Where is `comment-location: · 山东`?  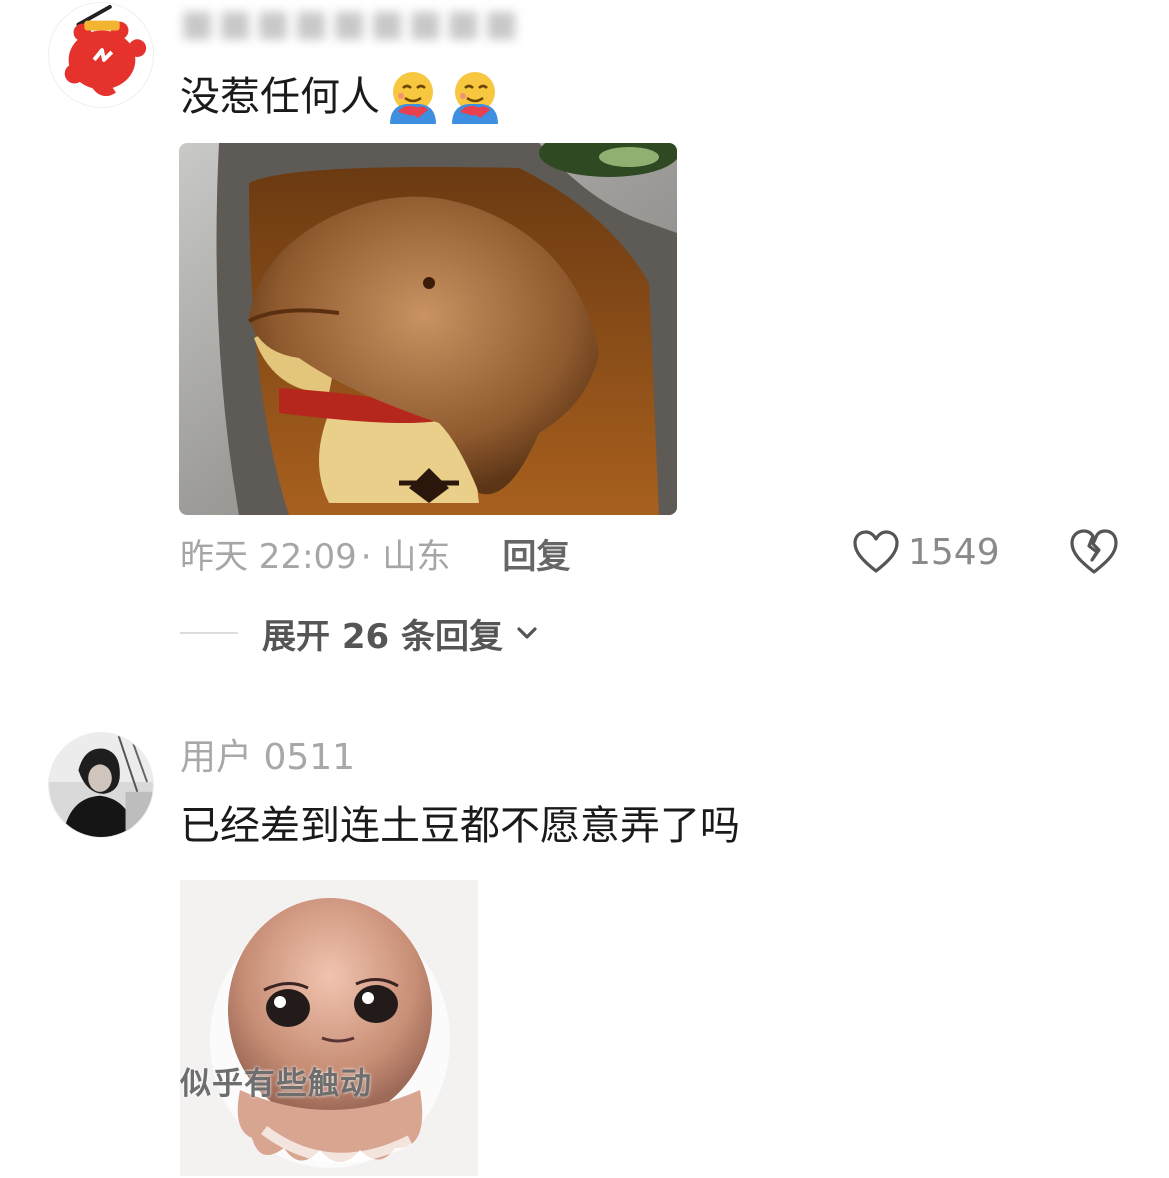 comment-location: · 山东 is located at coordinates (405, 556).